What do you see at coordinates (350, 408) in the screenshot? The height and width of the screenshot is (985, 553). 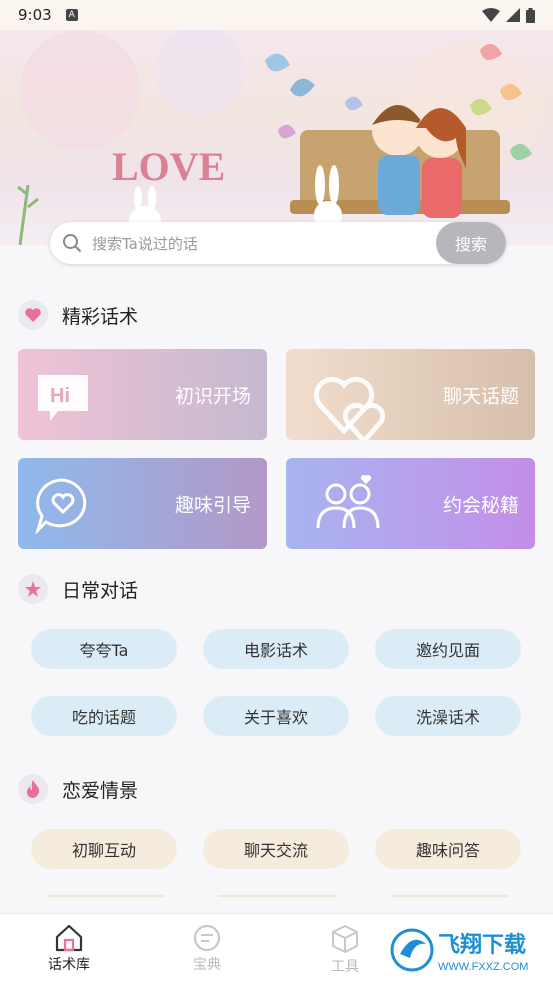 I see `double-heart-icon` at bounding box center [350, 408].